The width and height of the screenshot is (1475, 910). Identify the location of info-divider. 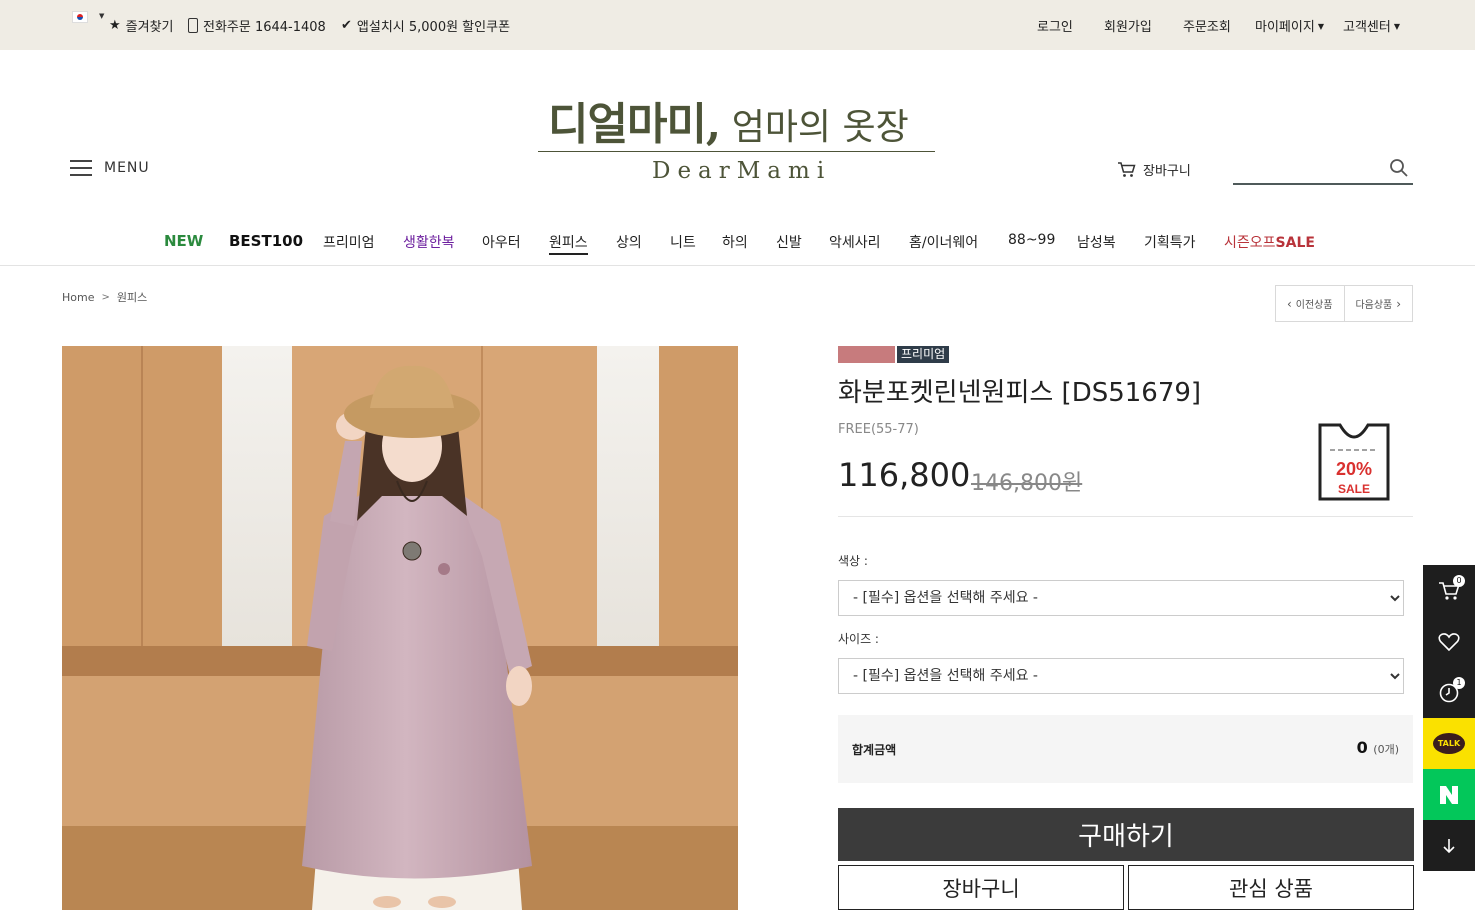
(1125, 516).